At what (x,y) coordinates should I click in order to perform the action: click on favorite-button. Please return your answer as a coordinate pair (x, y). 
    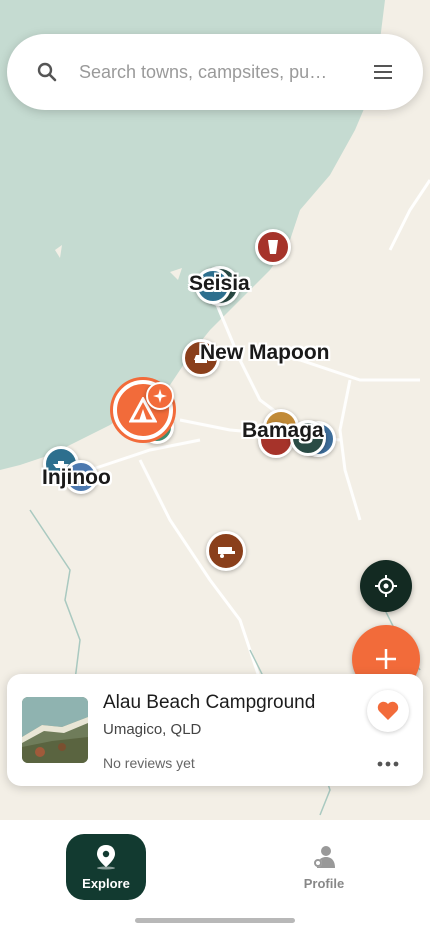
    Looking at the image, I should click on (388, 711).